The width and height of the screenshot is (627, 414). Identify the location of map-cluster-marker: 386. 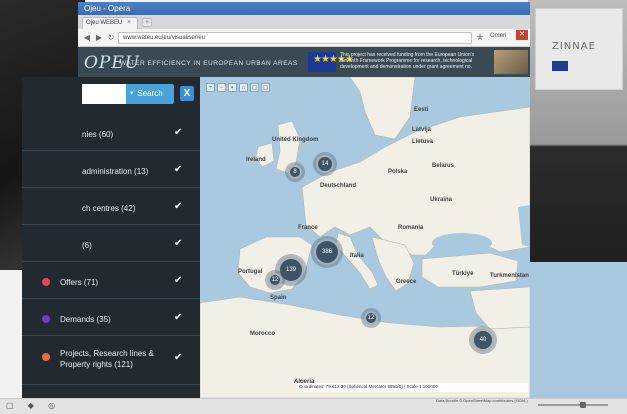
(327, 252).